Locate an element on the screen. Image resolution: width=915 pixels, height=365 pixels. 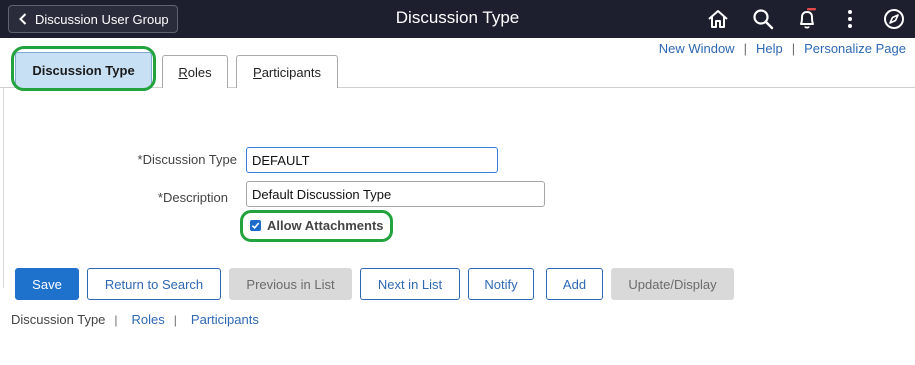
top-banner: Discussion User Group Discussion Type is located at coordinates (457, 19).